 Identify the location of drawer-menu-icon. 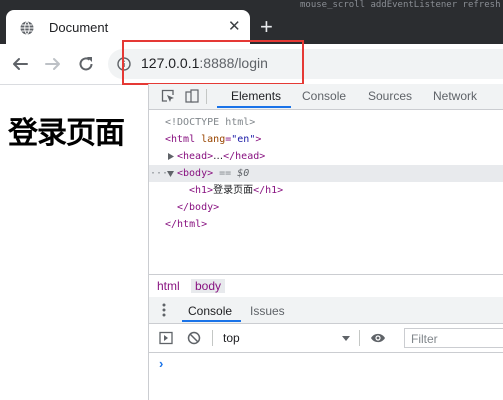
(164, 310).